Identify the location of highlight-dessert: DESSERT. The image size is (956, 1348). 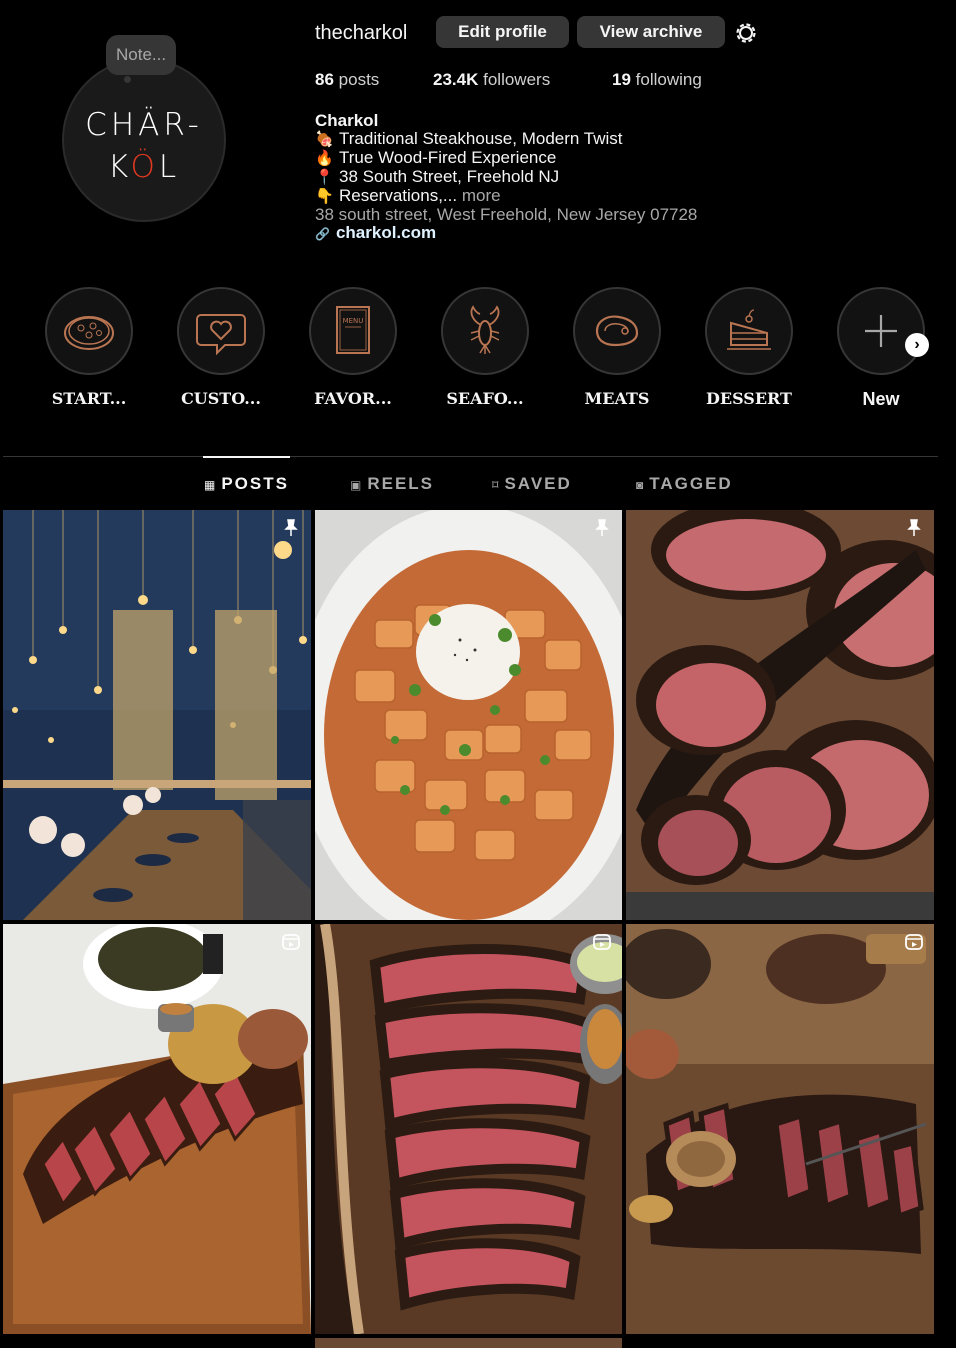
(749, 347).